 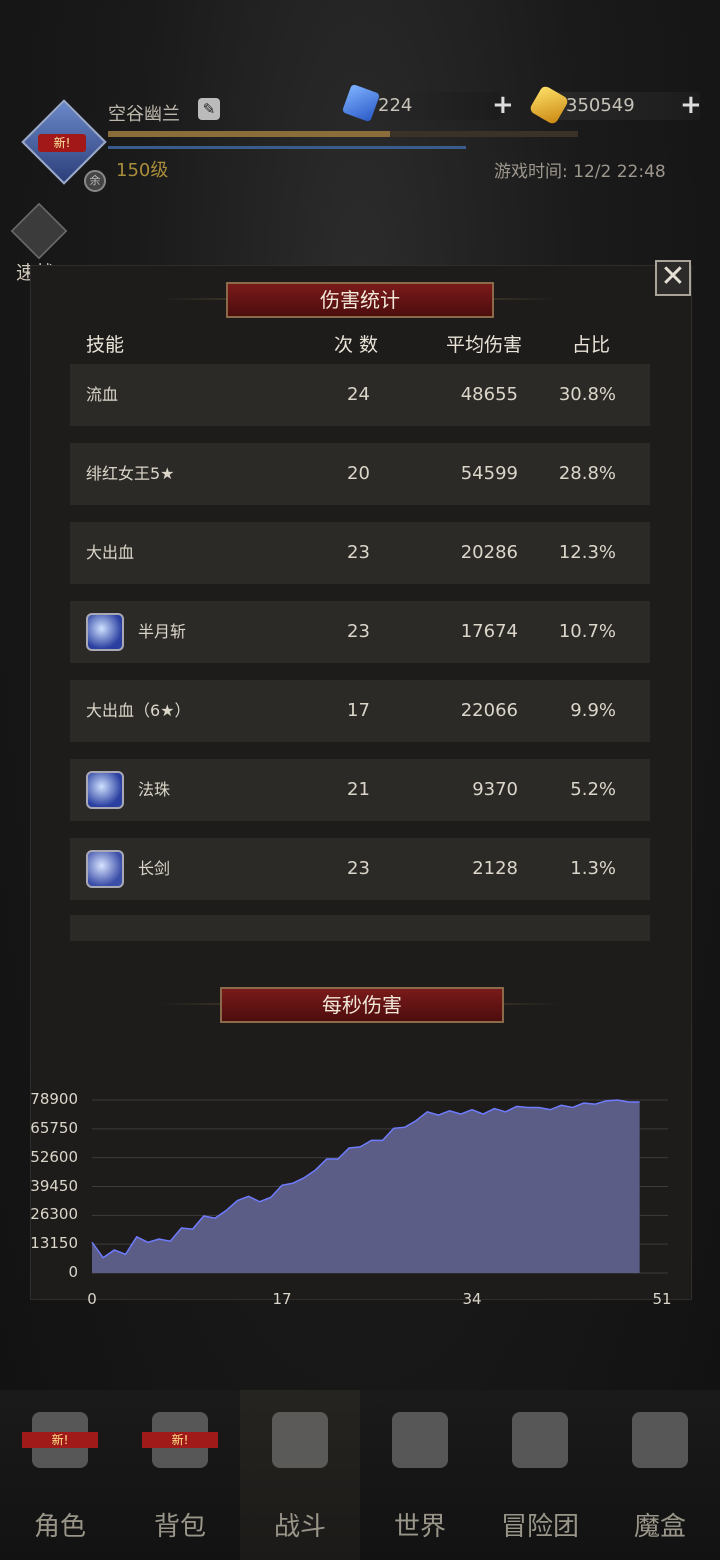 What do you see at coordinates (489, 631) in the screenshot?
I see `skill-avg-damage: 17674` at bounding box center [489, 631].